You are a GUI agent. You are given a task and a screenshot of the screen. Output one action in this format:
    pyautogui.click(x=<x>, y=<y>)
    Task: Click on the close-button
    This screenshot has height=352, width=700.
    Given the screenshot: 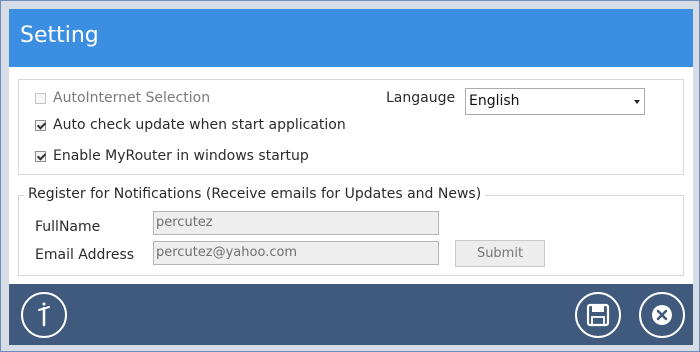 What is the action you would take?
    pyautogui.click(x=662, y=315)
    